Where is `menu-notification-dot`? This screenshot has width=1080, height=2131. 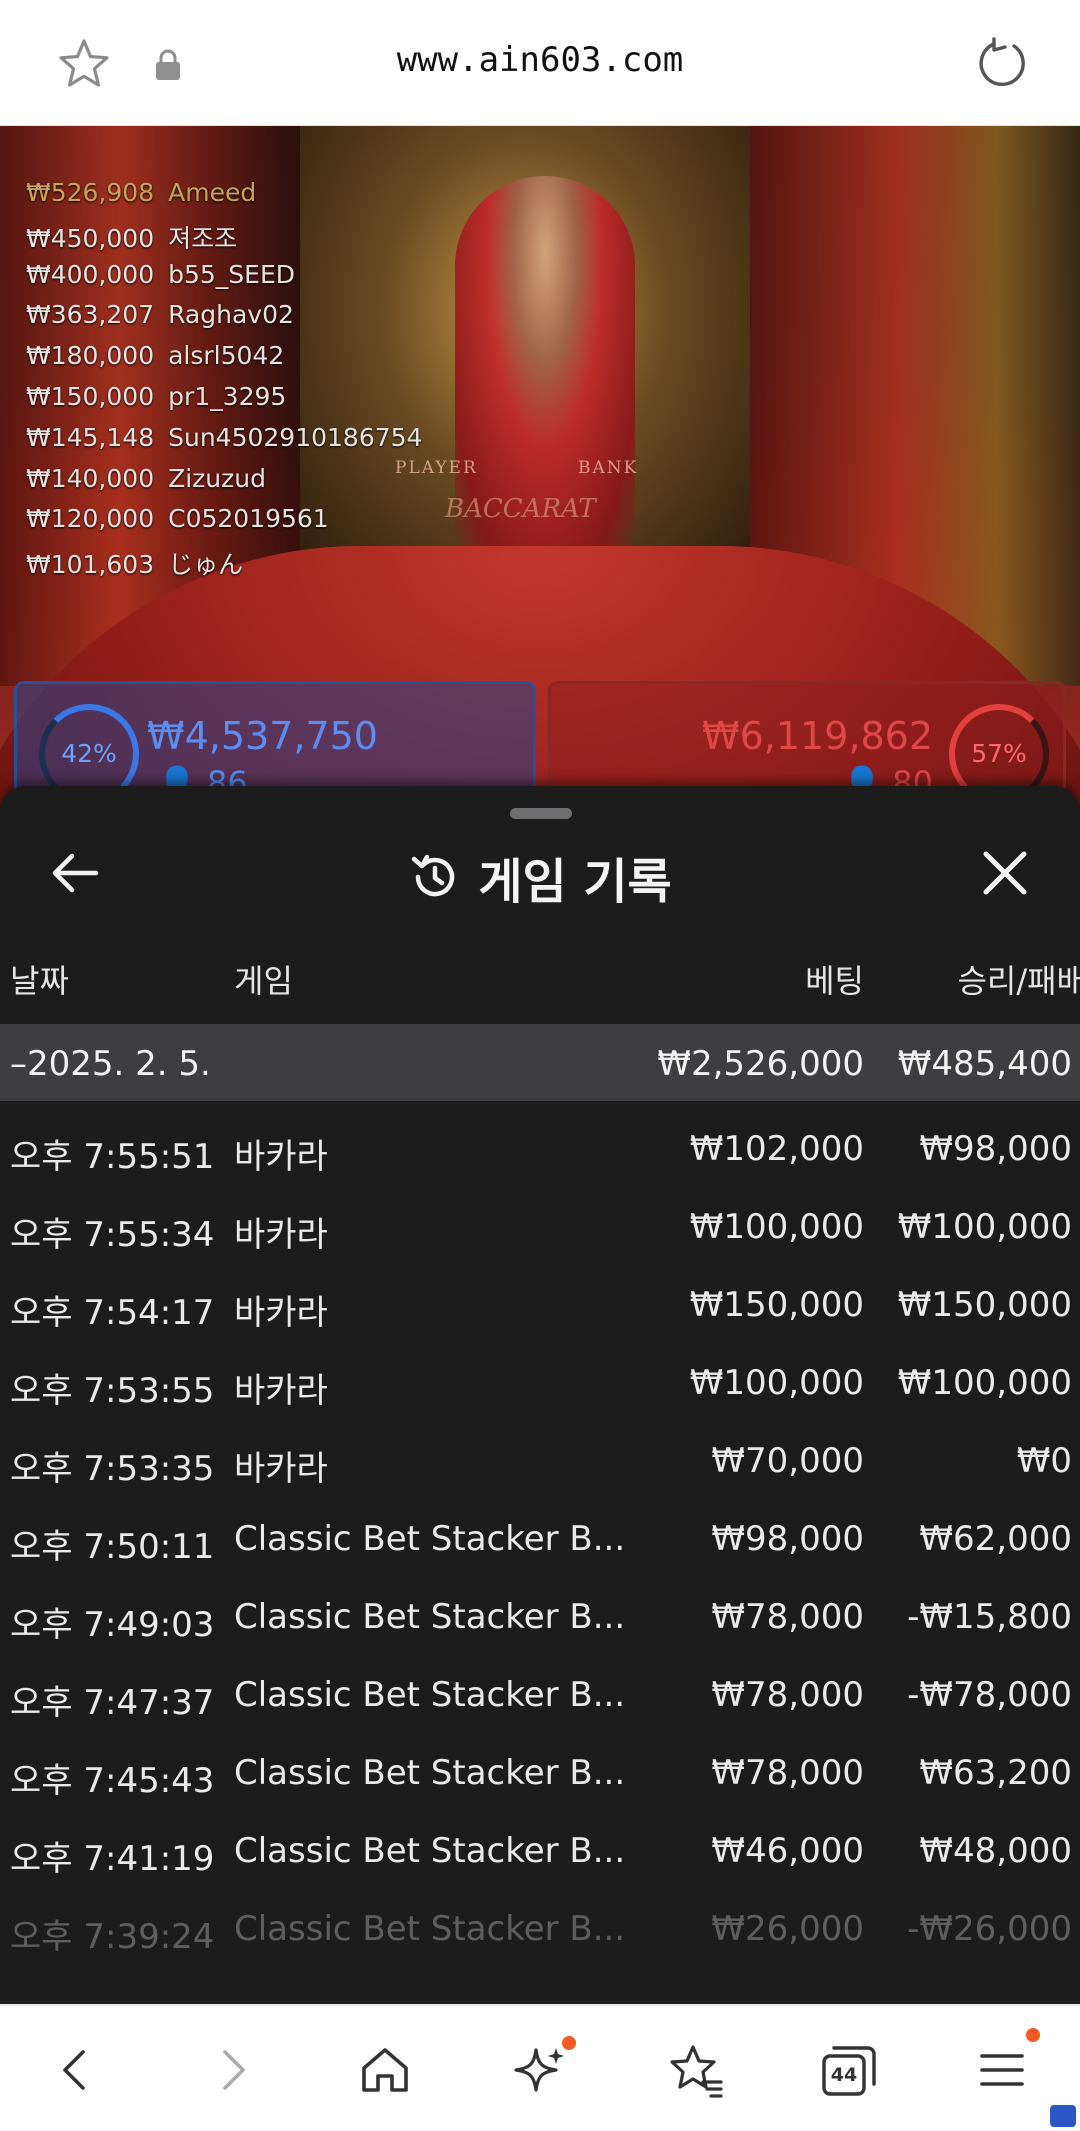
menu-notification-dot is located at coordinates (1033, 2035).